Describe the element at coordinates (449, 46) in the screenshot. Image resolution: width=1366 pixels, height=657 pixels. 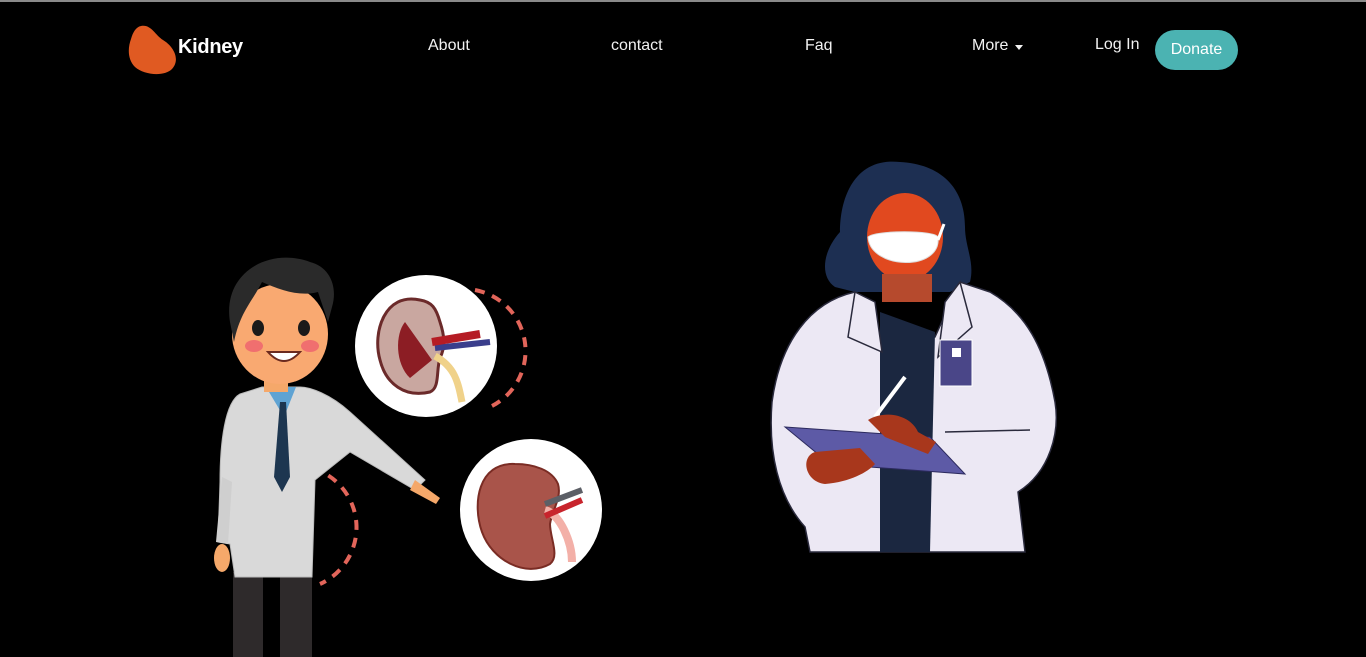
I see `nav-about-link: About` at that location.